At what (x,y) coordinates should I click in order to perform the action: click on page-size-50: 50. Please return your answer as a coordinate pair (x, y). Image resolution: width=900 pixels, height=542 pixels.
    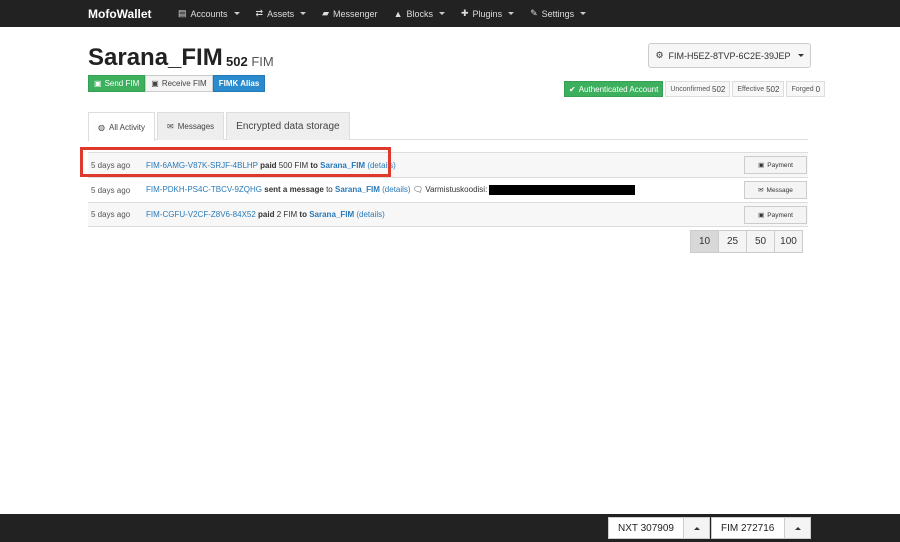
    Looking at the image, I should click on (760, 241).